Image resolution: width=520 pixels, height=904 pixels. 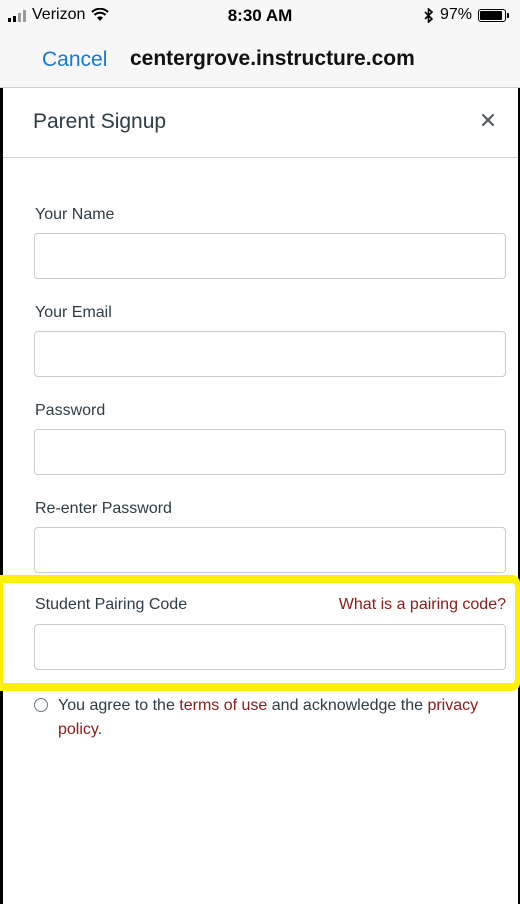 I want to click on reenter-password-field, so click(x=270, y=550).